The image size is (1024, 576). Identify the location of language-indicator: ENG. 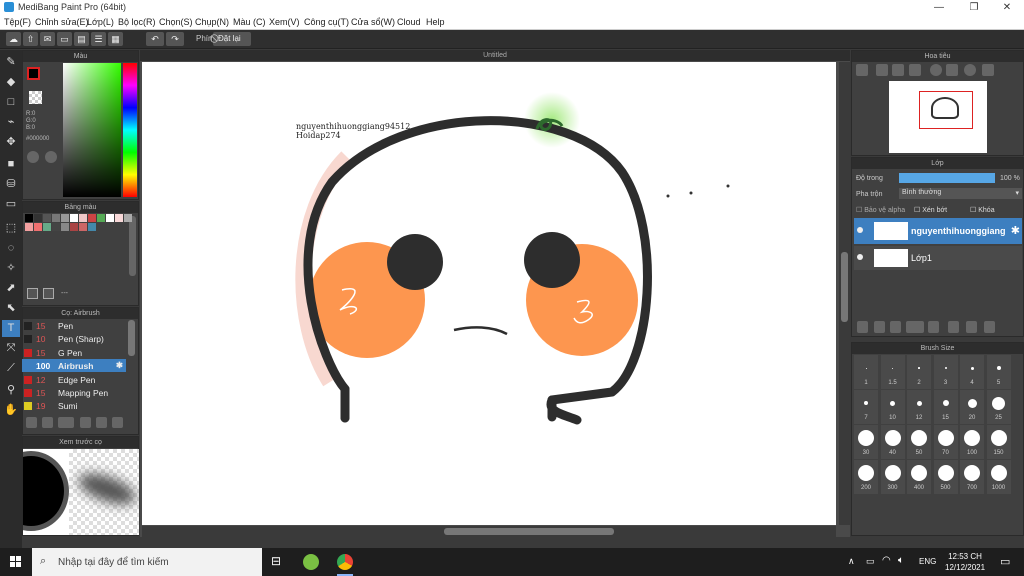
(927, 561).